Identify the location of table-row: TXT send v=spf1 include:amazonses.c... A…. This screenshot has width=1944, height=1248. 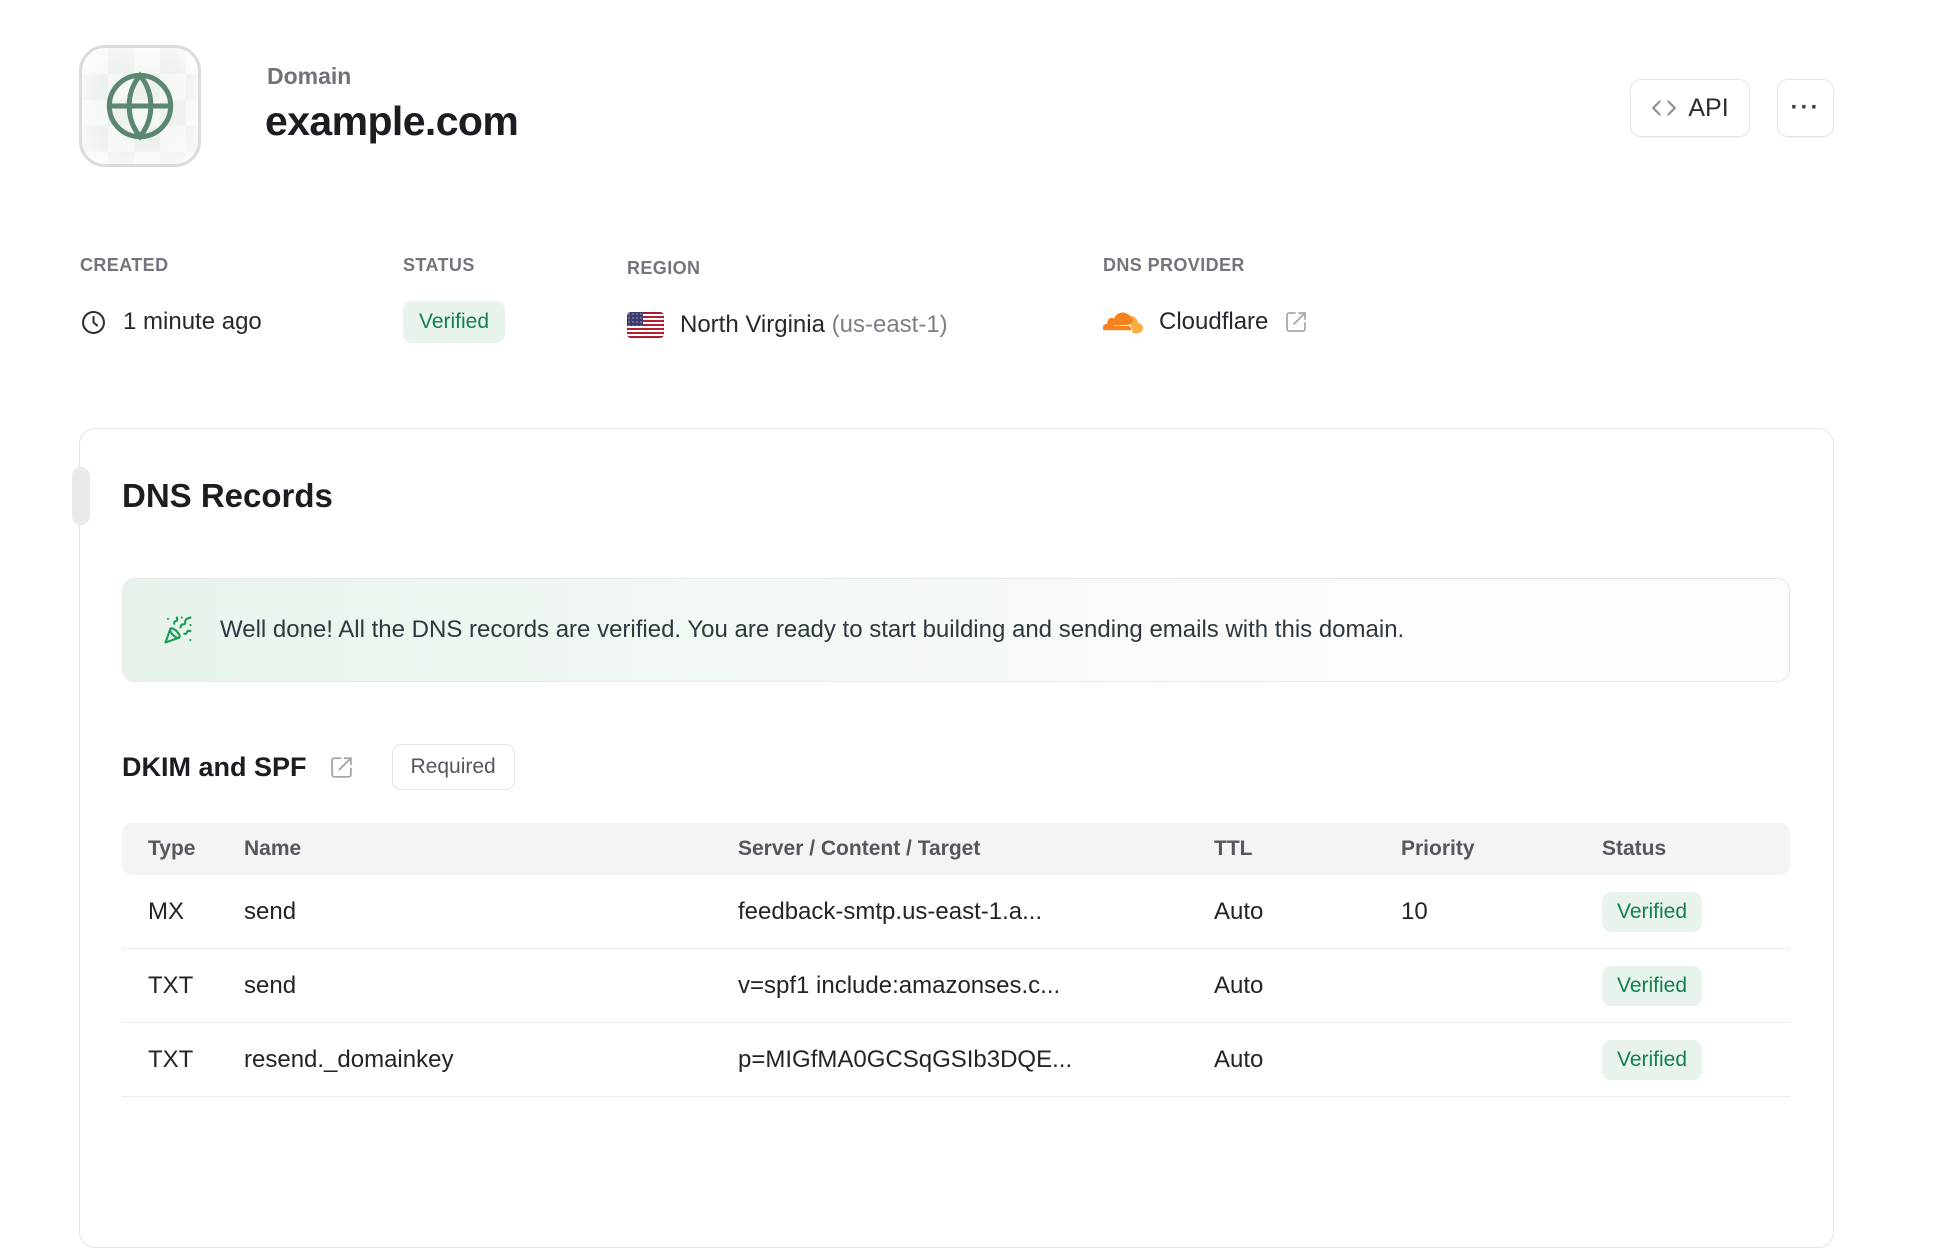
(956, 986).